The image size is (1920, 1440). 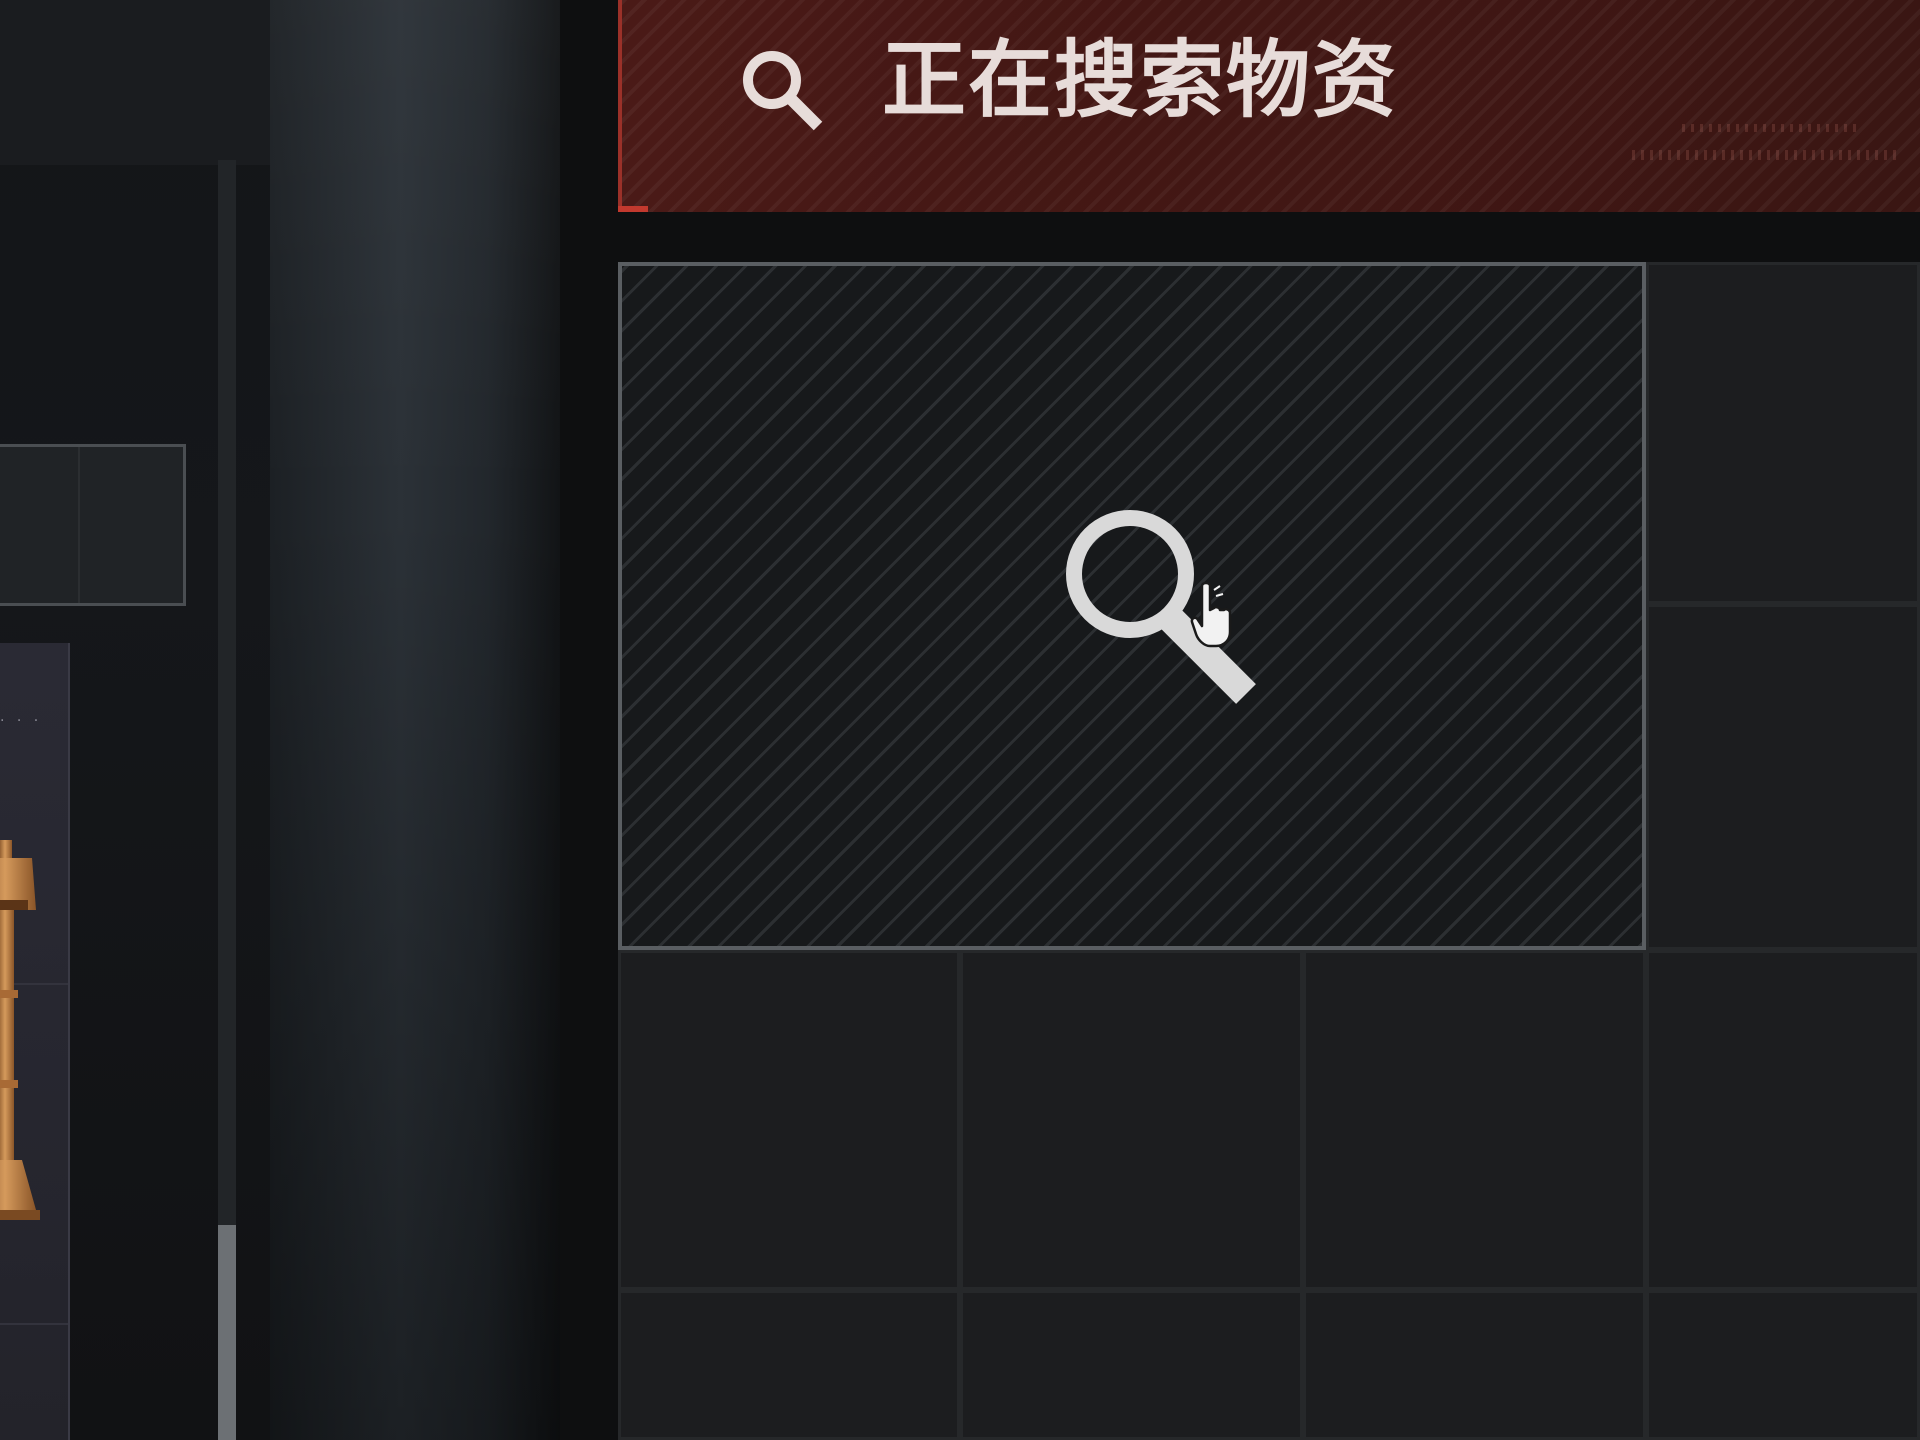 What do you see at coordinates (135, 720) in the screenshot?
I see `player-inventory-panel: · · ·` at bounding box center [135, 720].